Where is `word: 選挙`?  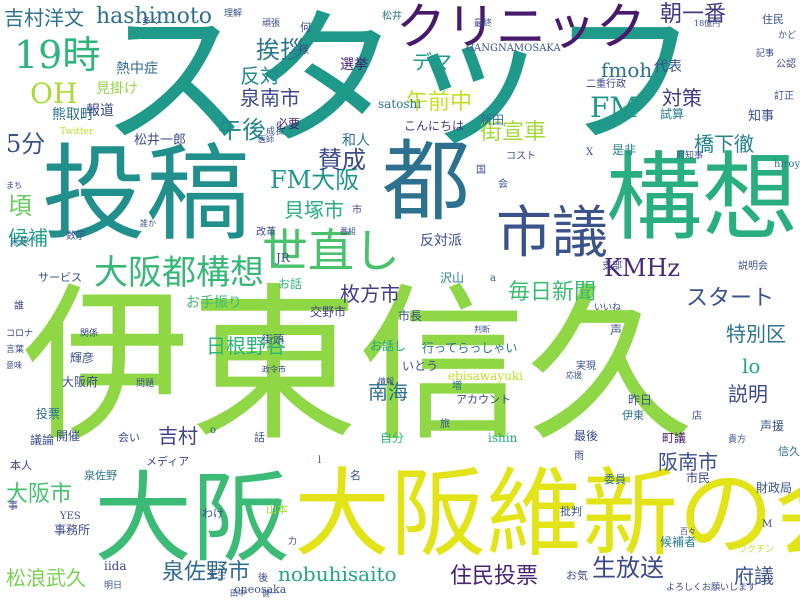 word: 選挙 is located at coordinates (354, 65).